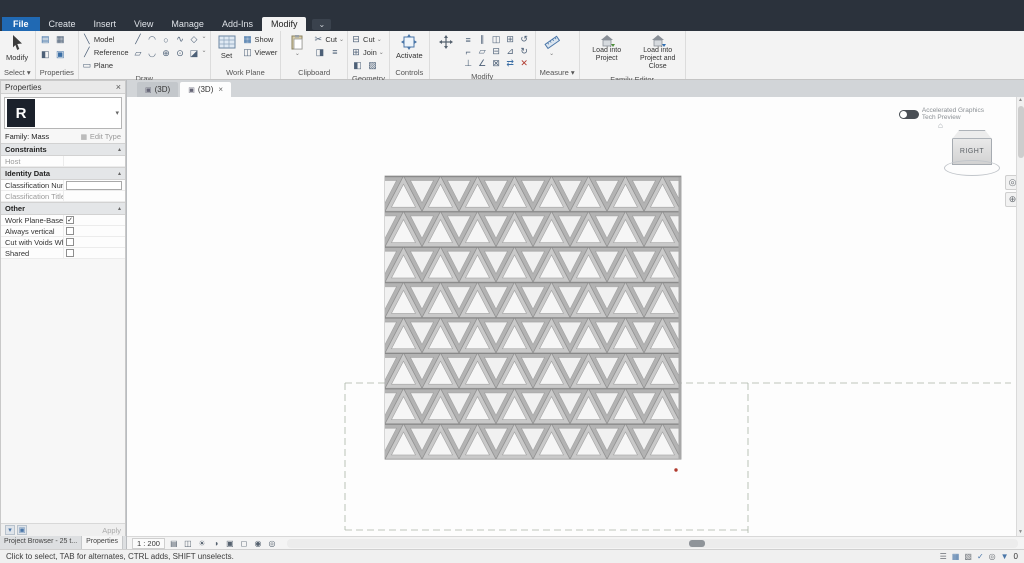 Image resolution: width=1024 pixels, height=563 pixels. What do you see at coordinates (105, 24) in the screenshot?
I see `tab-insert: Insert` at bounding box center [105, 24].